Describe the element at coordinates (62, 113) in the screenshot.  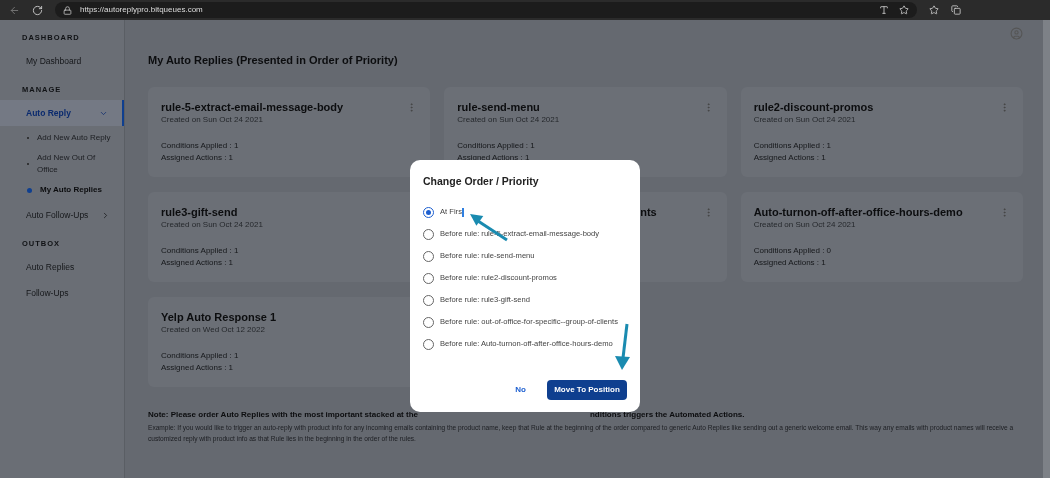
I see `sidebar-item: Auto Reply` at that location.